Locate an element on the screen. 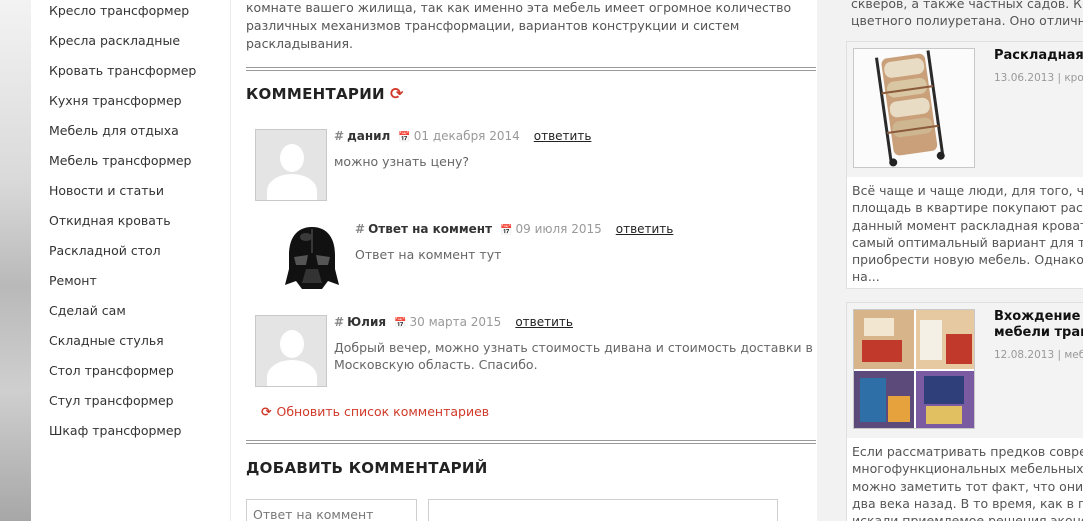  excerpt-line: данный момент раскладная кровать – is located at coordinates (967, 225).